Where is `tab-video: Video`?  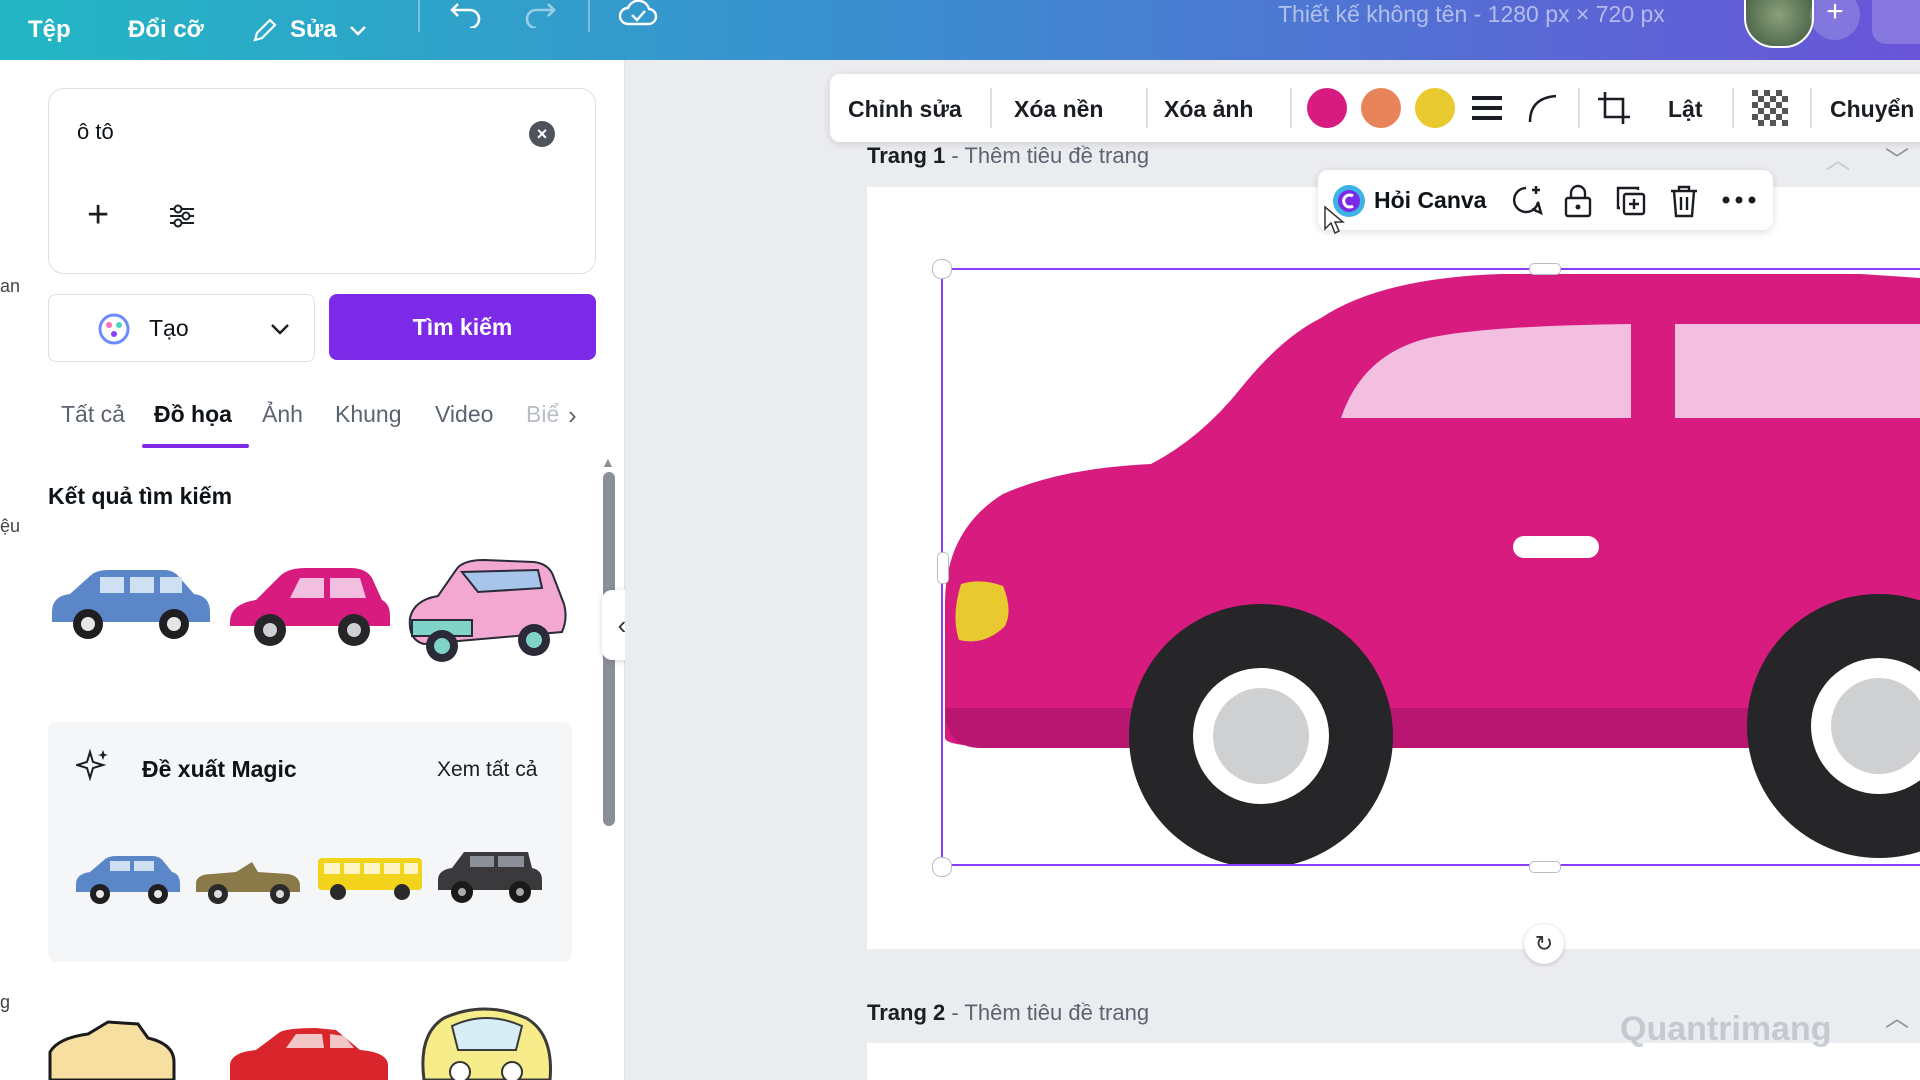
tab-video: Video is located at coordinates (464, 414).